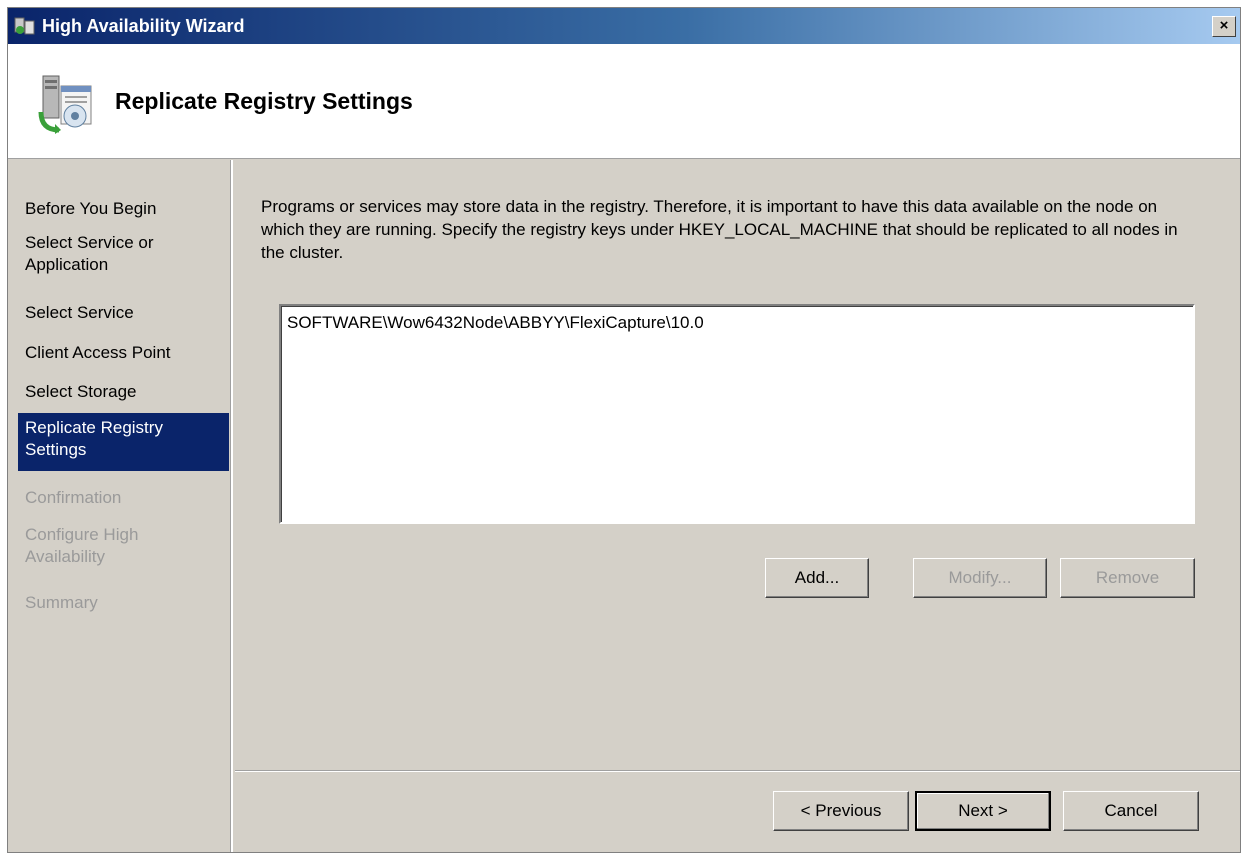 This screenshot has width=1247, height=857. Describe the element at coordinates (737, 771) in the screenshot. I see `footer-divider` at that location.